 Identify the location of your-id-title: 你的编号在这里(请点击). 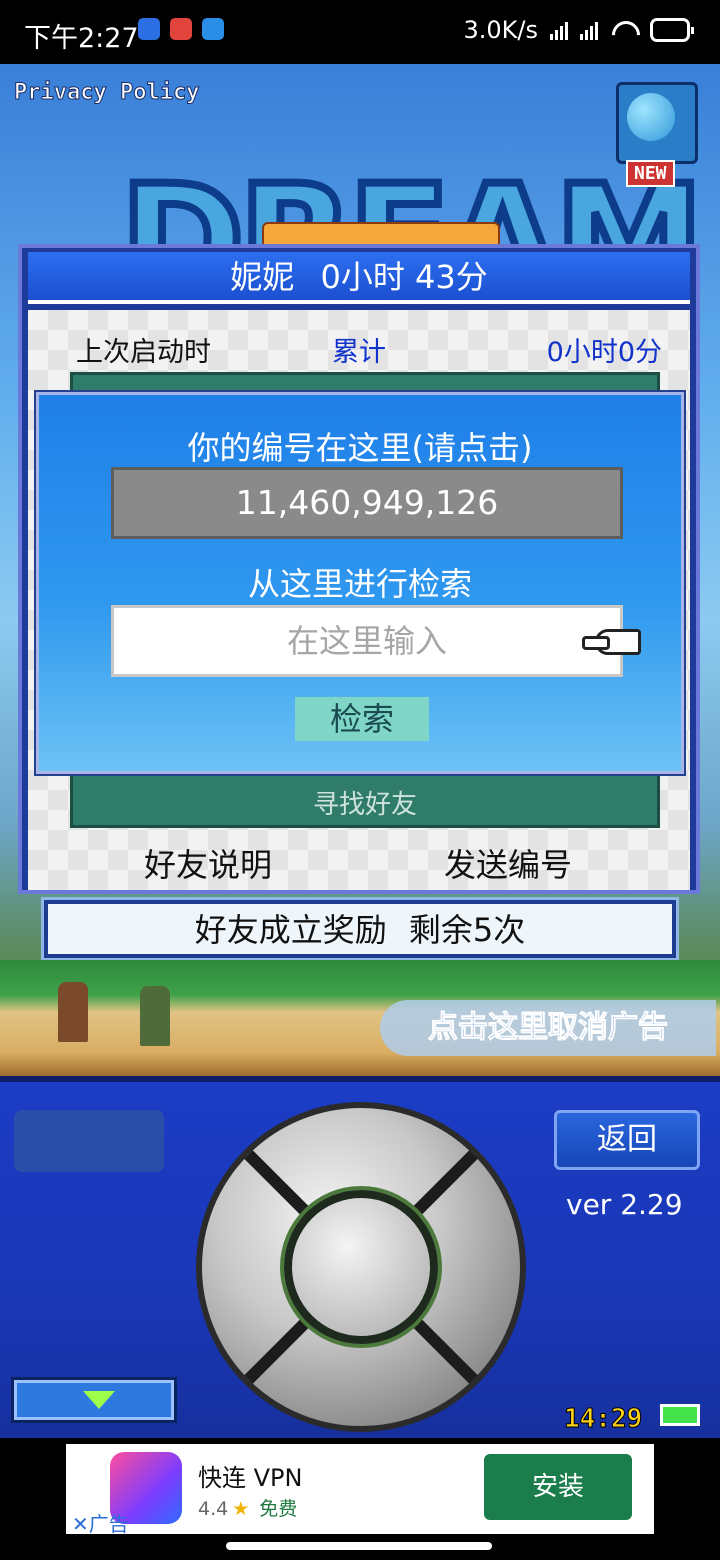
(360, 448).